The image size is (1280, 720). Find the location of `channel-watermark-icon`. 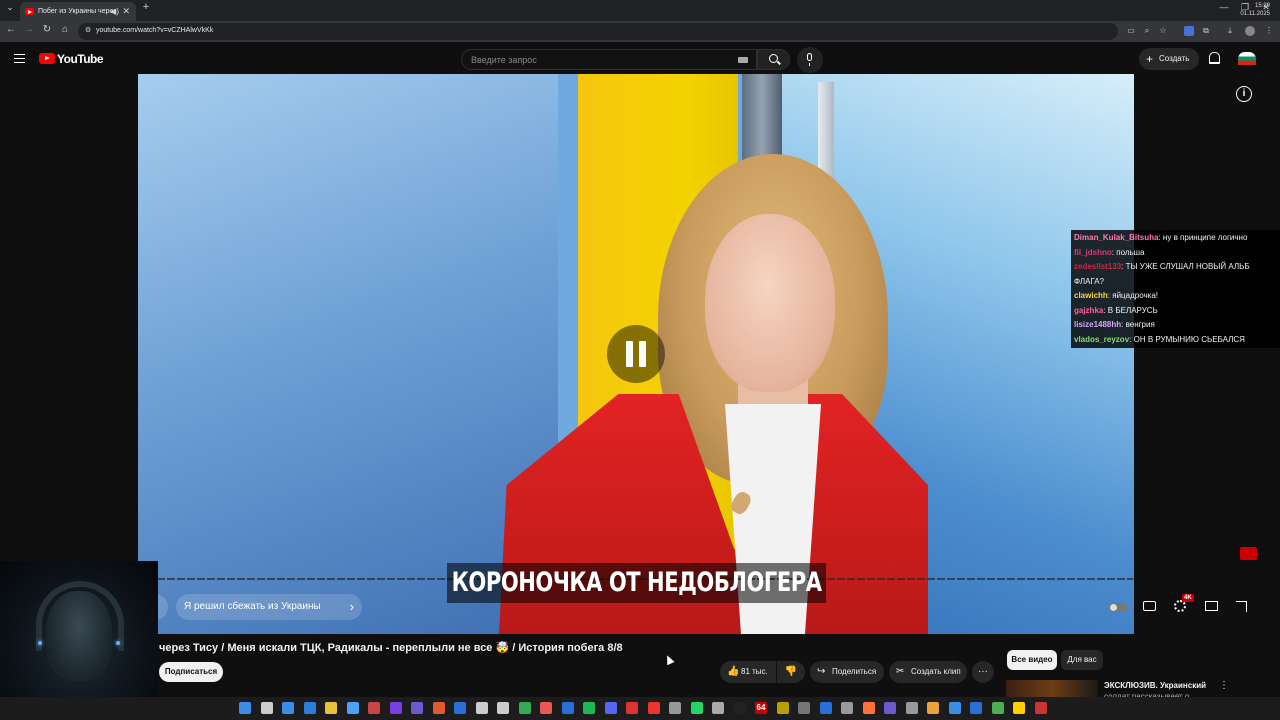

channel-watermark-icon is located at coordinates (1248, 553).